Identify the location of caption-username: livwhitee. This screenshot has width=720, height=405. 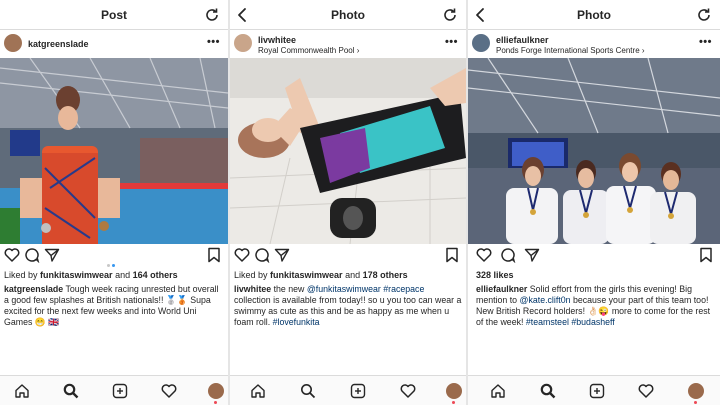
(252, 289).